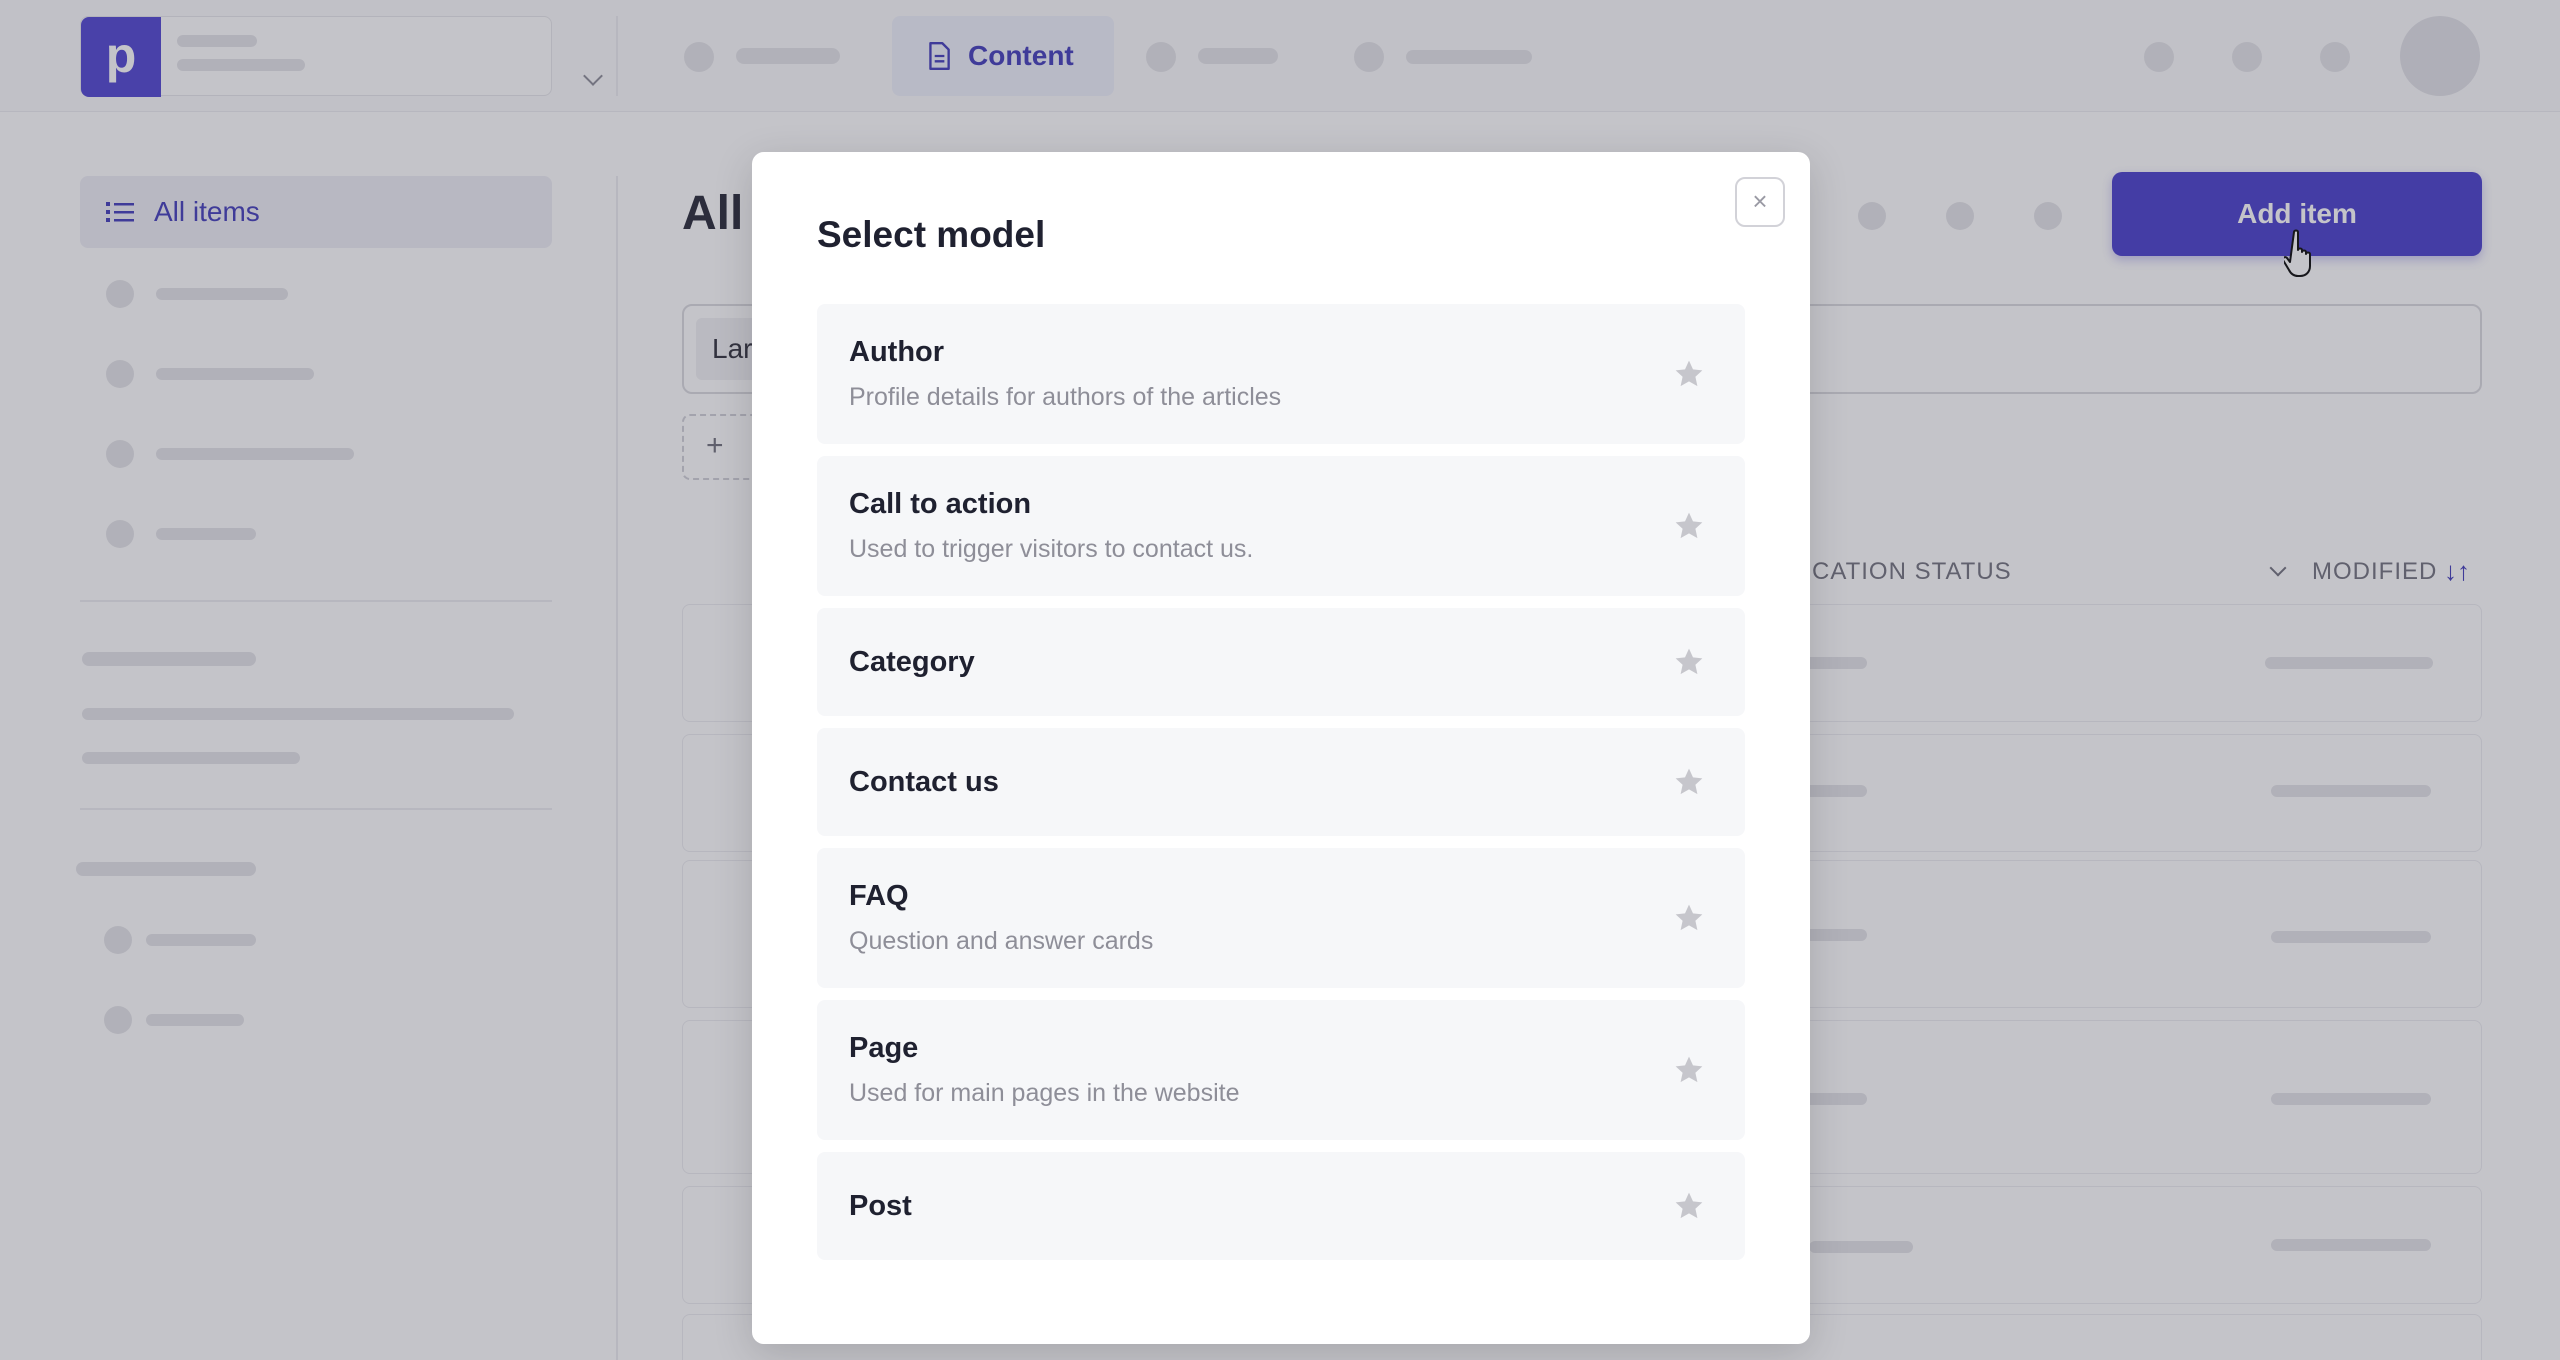 The height and width of the screenshot is (1360, 2560). I want to click on model-option-page: Page Used for main pages in the website, so click(1281, 1070).